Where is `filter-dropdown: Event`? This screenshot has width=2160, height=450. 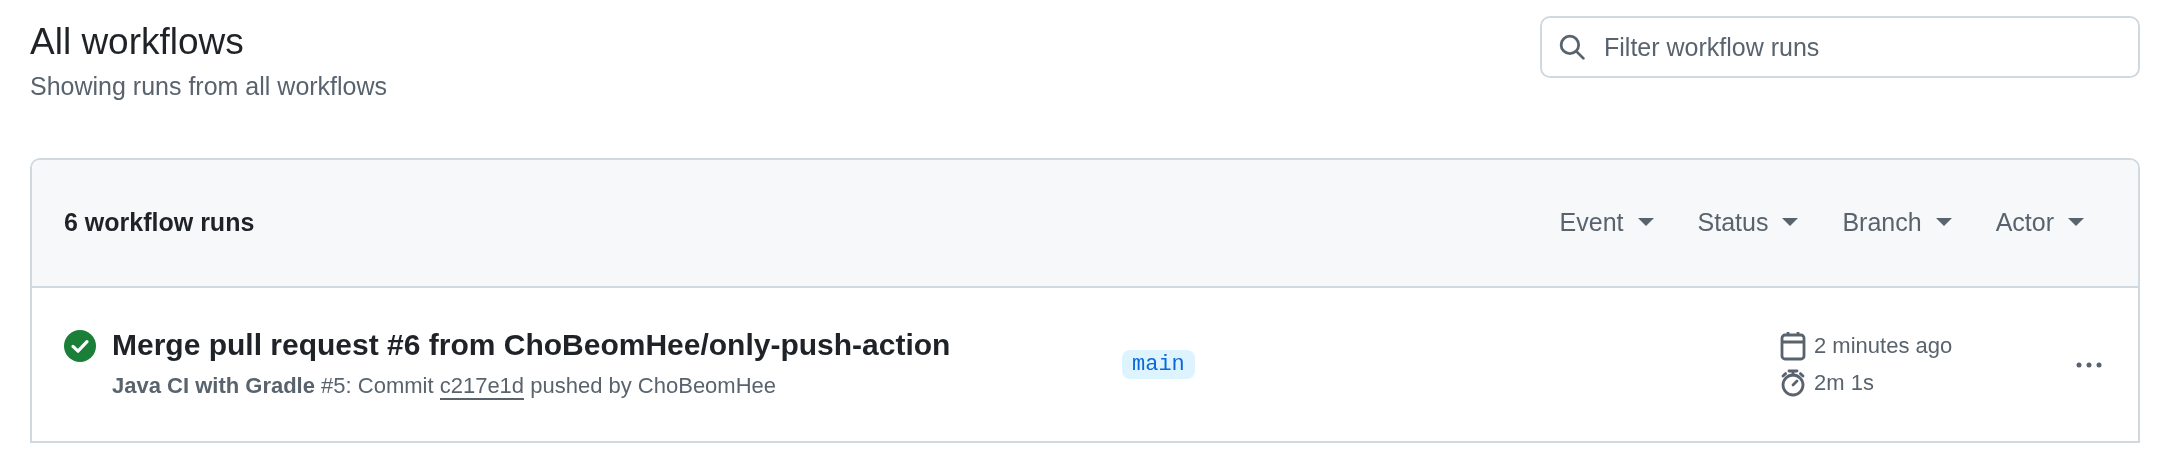 filter-dropdown: Event is located at coordinates (1606, 223).